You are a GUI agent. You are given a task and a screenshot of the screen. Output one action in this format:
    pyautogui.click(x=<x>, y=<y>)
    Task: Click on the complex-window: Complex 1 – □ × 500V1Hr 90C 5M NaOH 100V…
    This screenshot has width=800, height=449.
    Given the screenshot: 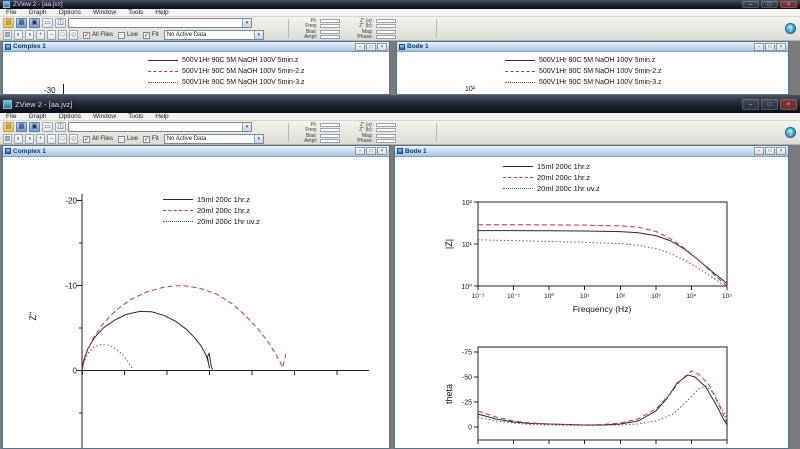 What is the action you would take?
    pyautogui.click(x=196, y=68)
    